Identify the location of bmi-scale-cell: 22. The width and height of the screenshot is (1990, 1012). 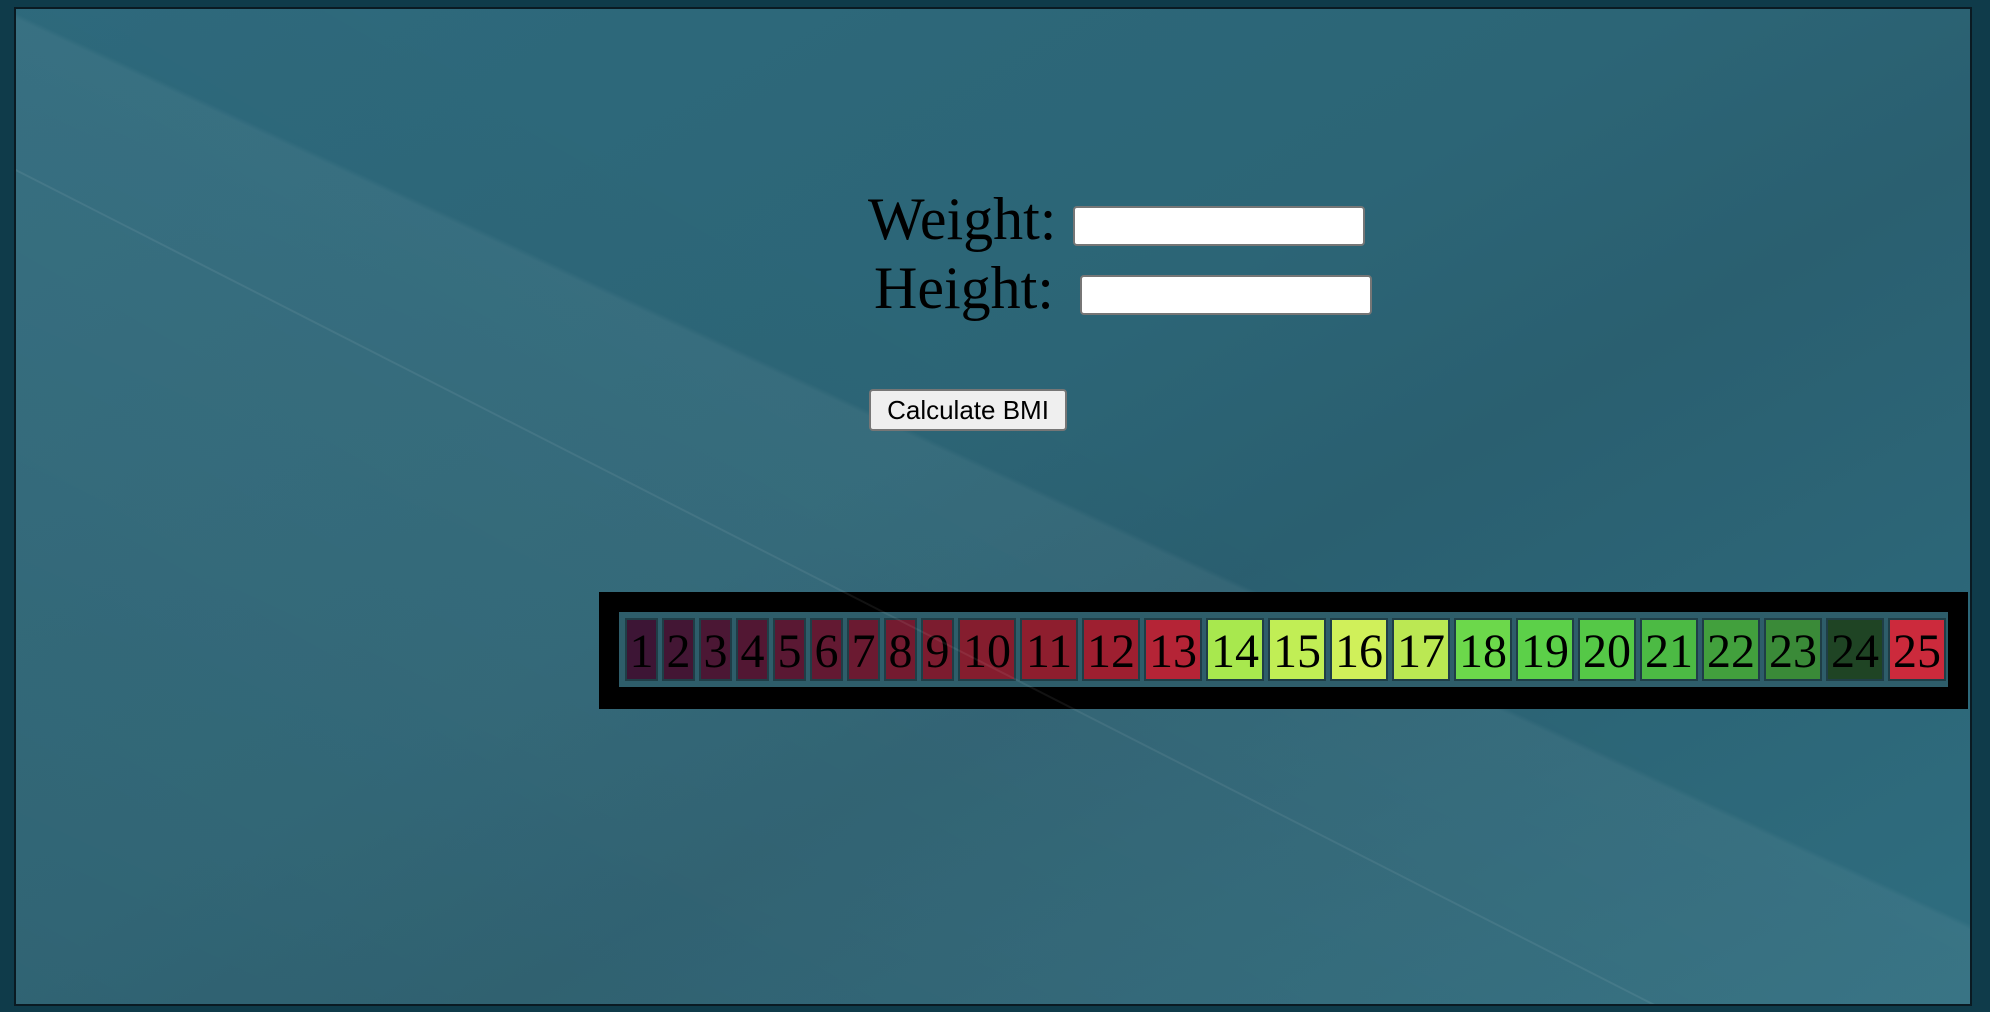
(1731, 649).